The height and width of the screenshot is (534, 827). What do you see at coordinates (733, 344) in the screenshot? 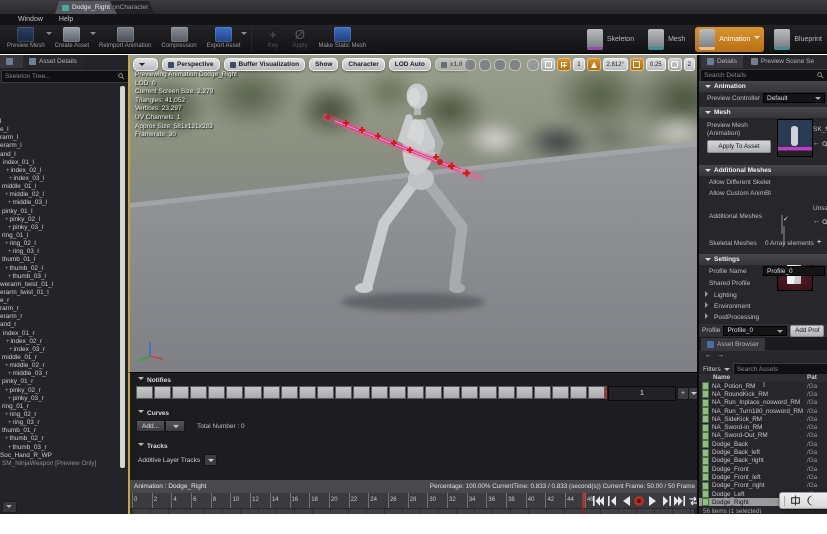
I see `tab-asset-browser: Asset Browser` at bounding box center [733, 344].